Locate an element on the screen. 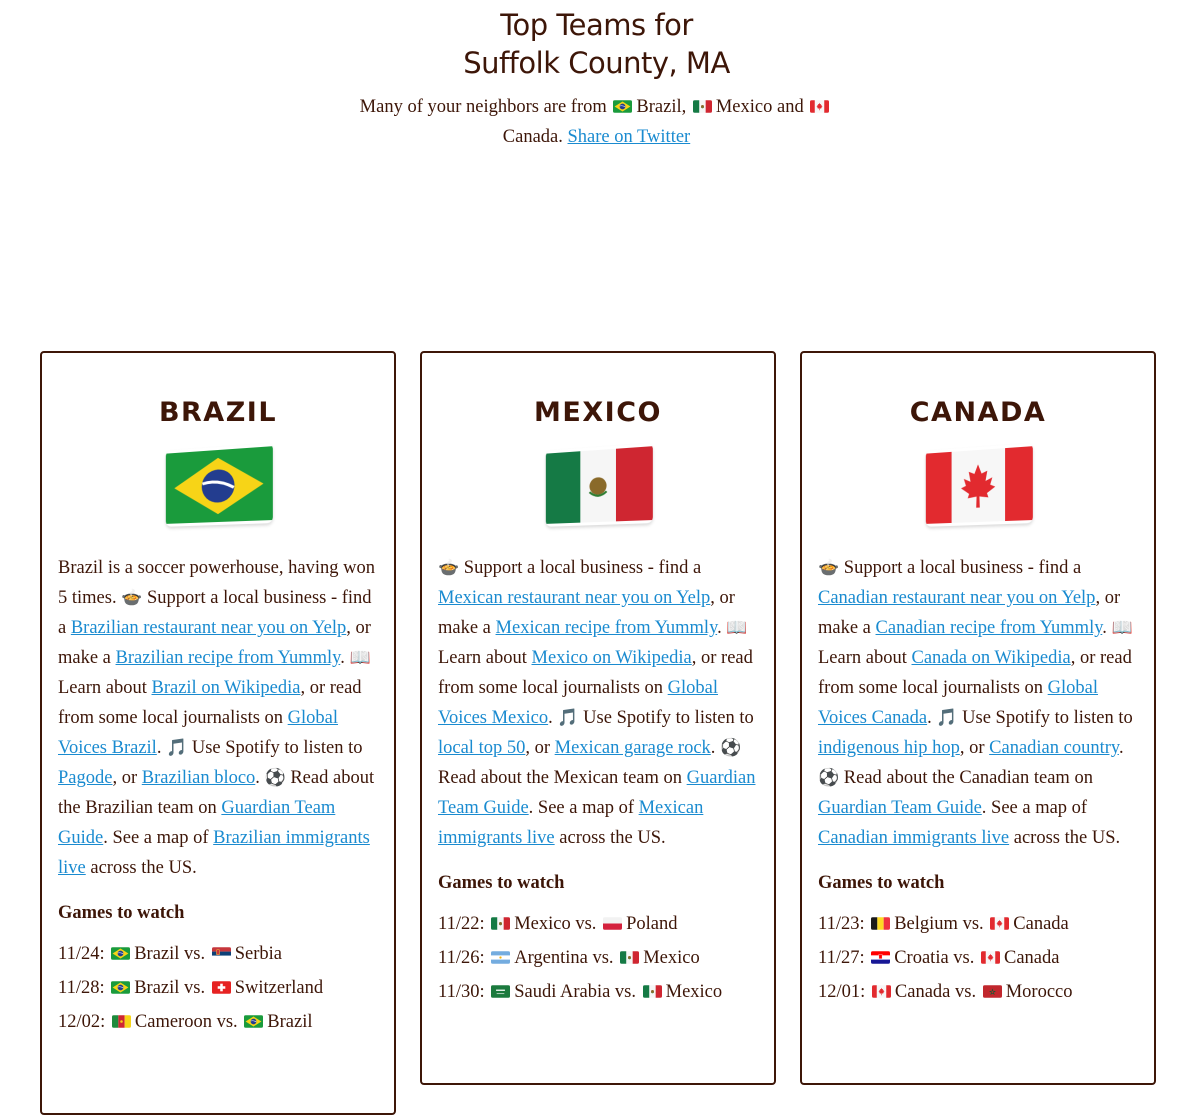 The image size is (1193, 1115). card-country-name: CANADA is located at coordinates (978, 412).